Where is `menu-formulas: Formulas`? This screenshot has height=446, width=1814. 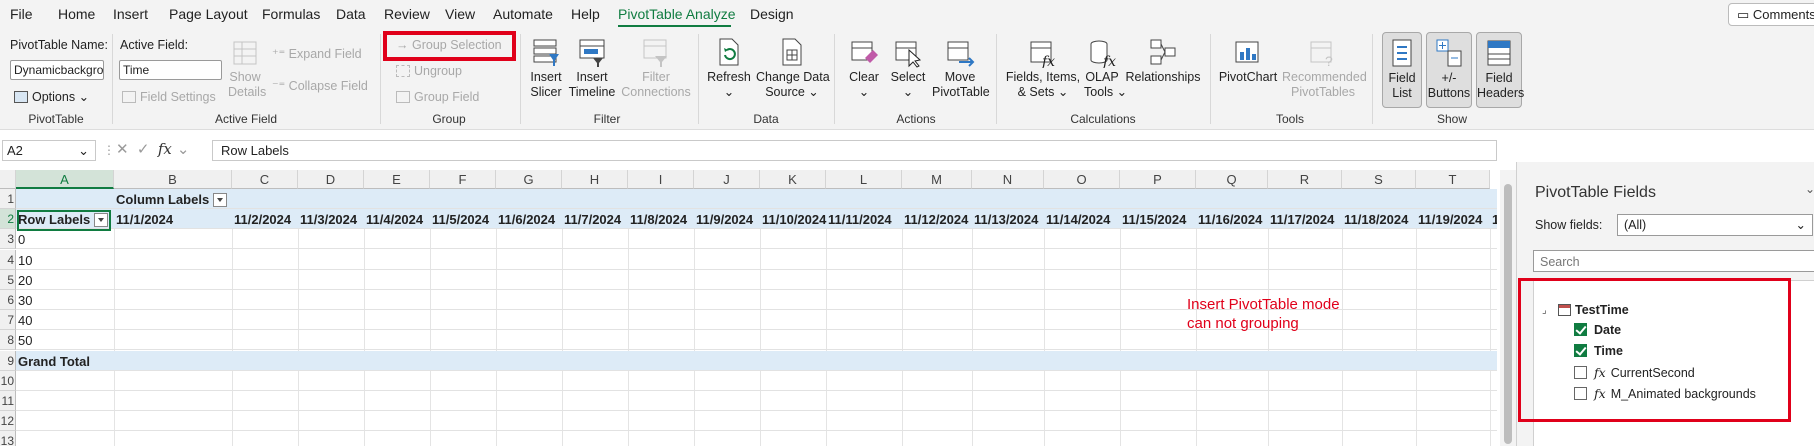
menu-formulas: Formulas is located at coordinates (291, 14).